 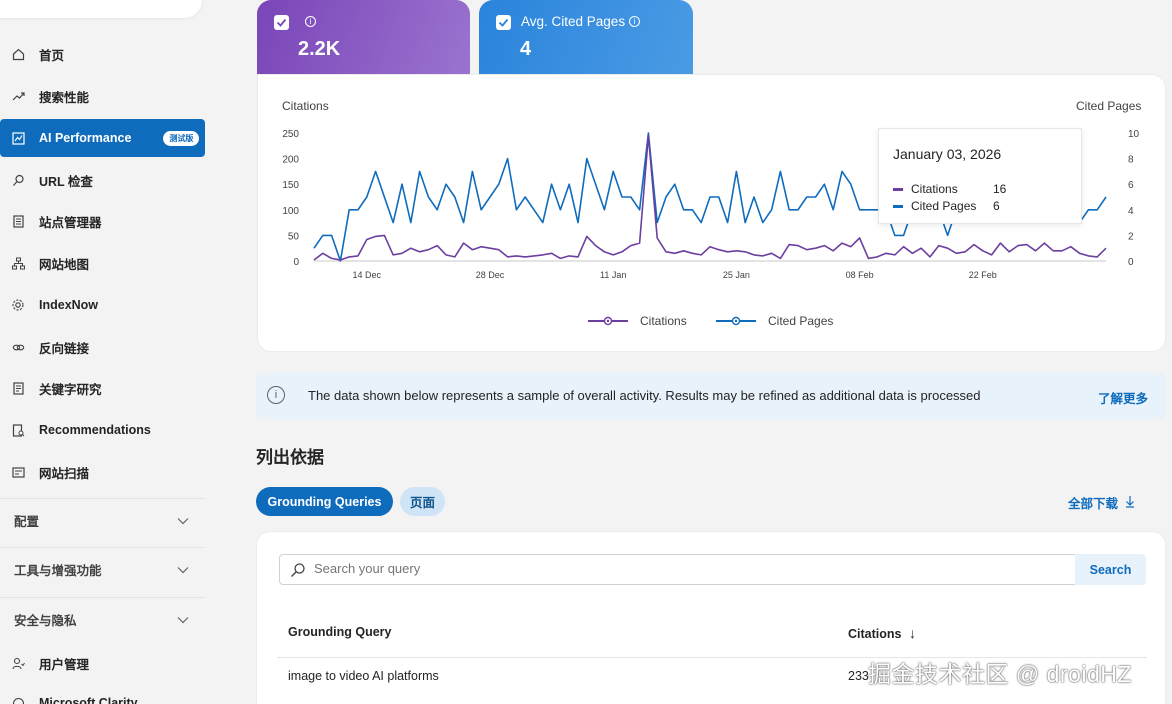 I want to click on y-right-tick-label: 2, so click(x=1131, y=236).